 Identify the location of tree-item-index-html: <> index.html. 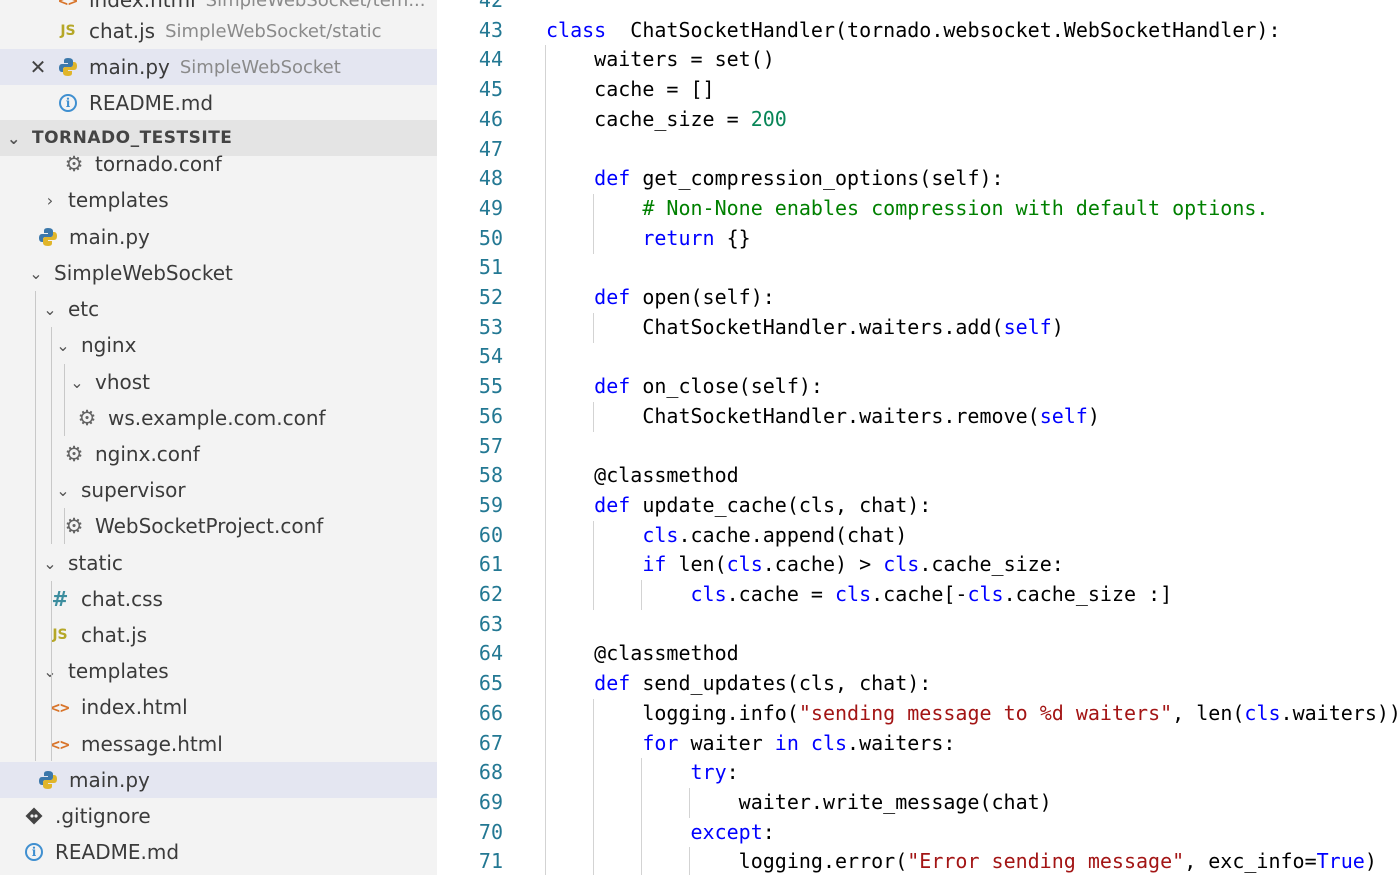
(218, 707).